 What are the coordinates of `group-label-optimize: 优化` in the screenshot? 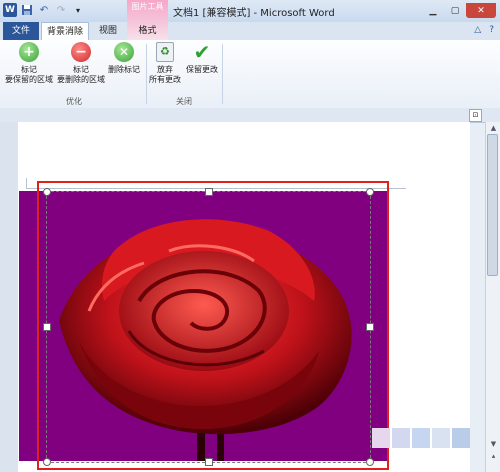 It's located at (74, 101).